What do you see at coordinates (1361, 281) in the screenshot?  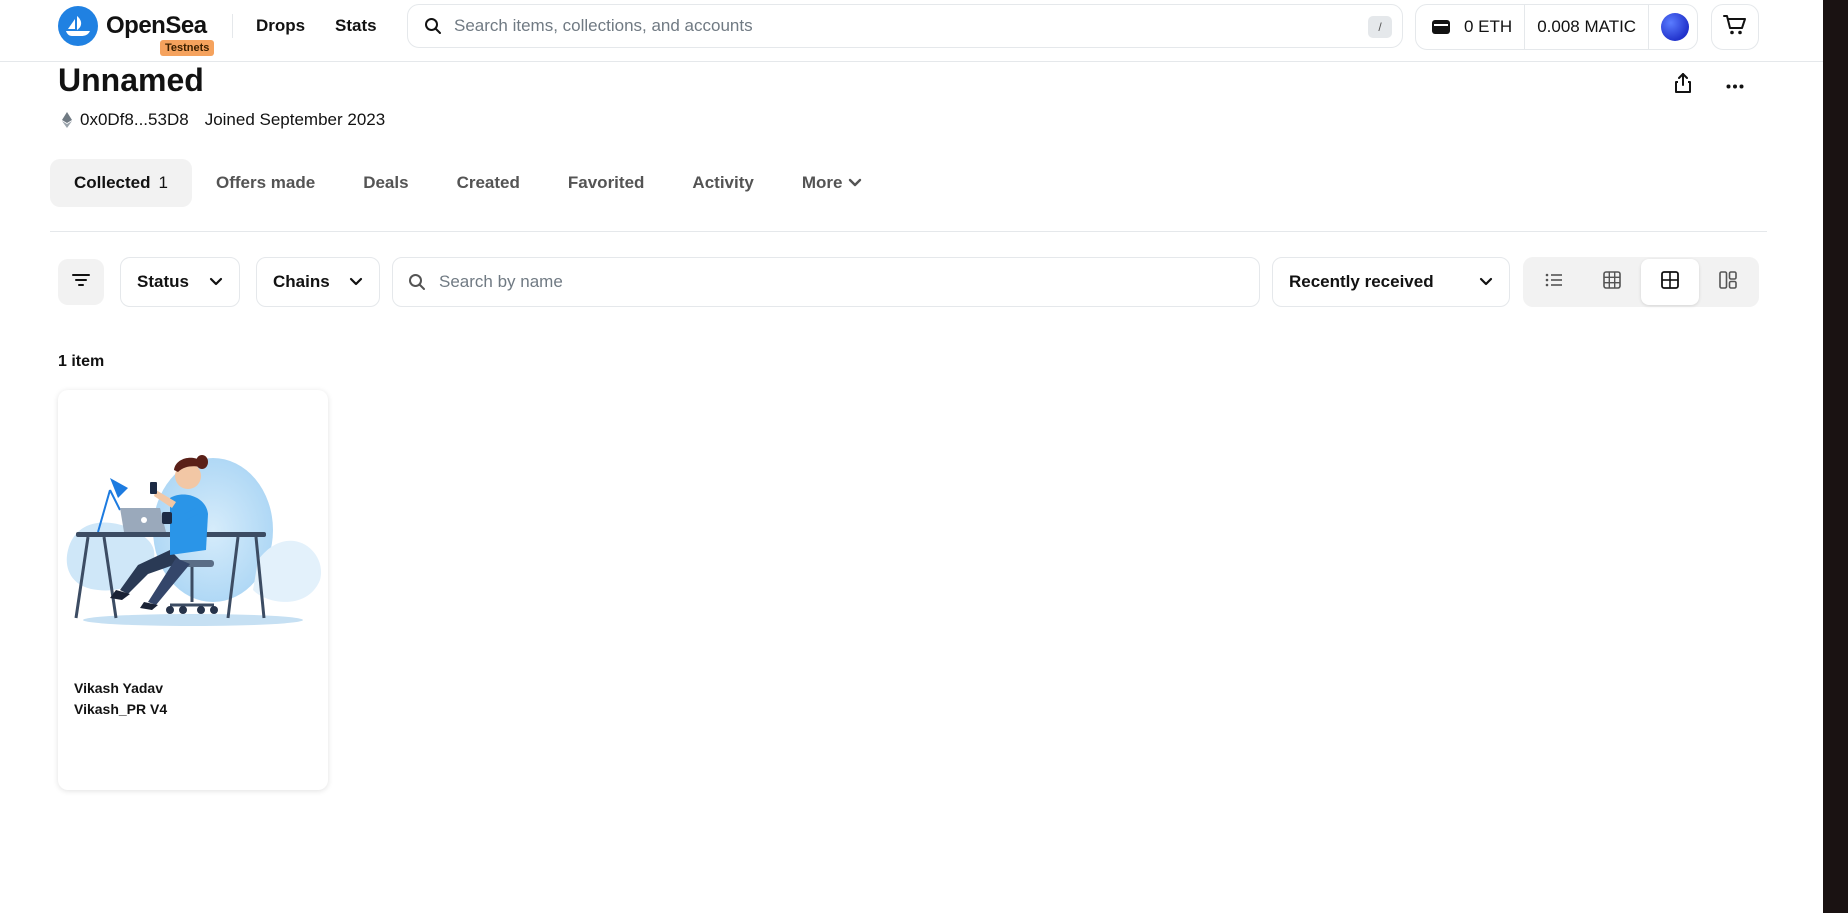 I see `sort-dropdown-label: Recently received` at bounding box center [1361, 281].